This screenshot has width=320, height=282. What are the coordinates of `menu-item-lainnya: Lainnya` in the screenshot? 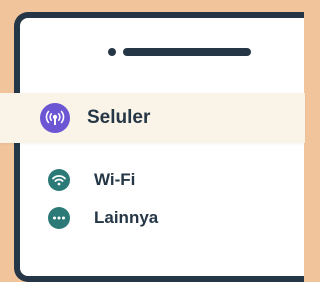 It's located at (103, 218).